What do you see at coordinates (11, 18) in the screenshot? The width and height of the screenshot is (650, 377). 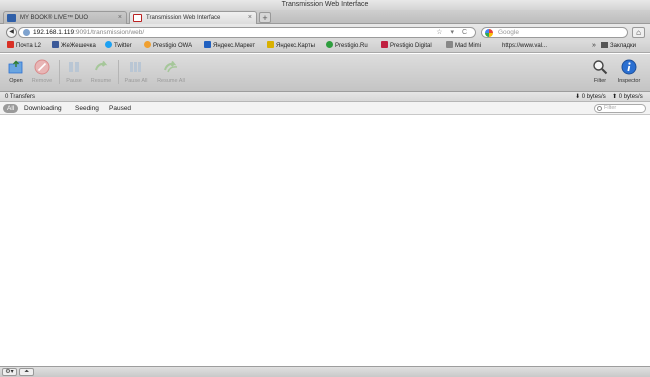 I see `wd-icon` at bounding box center [11, 18].